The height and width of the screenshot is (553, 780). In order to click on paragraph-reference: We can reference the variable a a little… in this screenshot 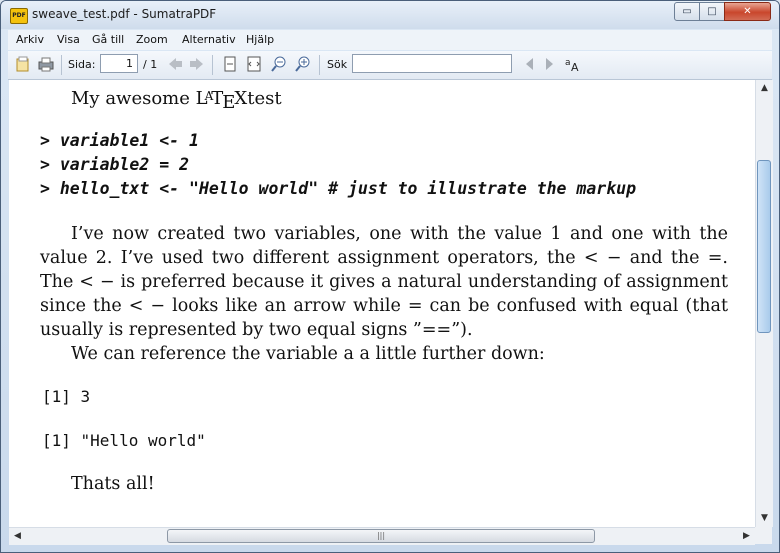, I will do `click(308, 354)`.